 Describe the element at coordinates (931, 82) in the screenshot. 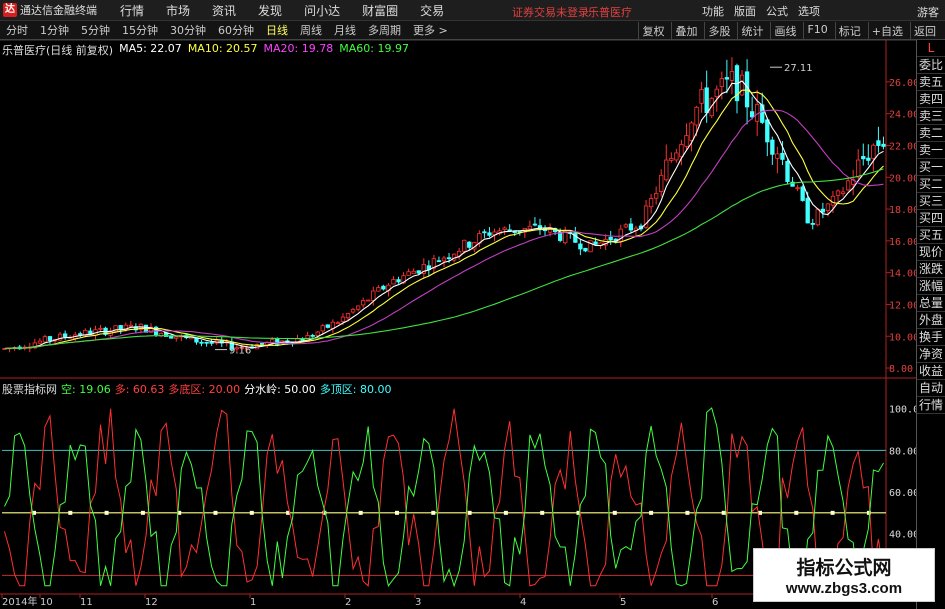

I see `side-item-1: 卖五` at that location.